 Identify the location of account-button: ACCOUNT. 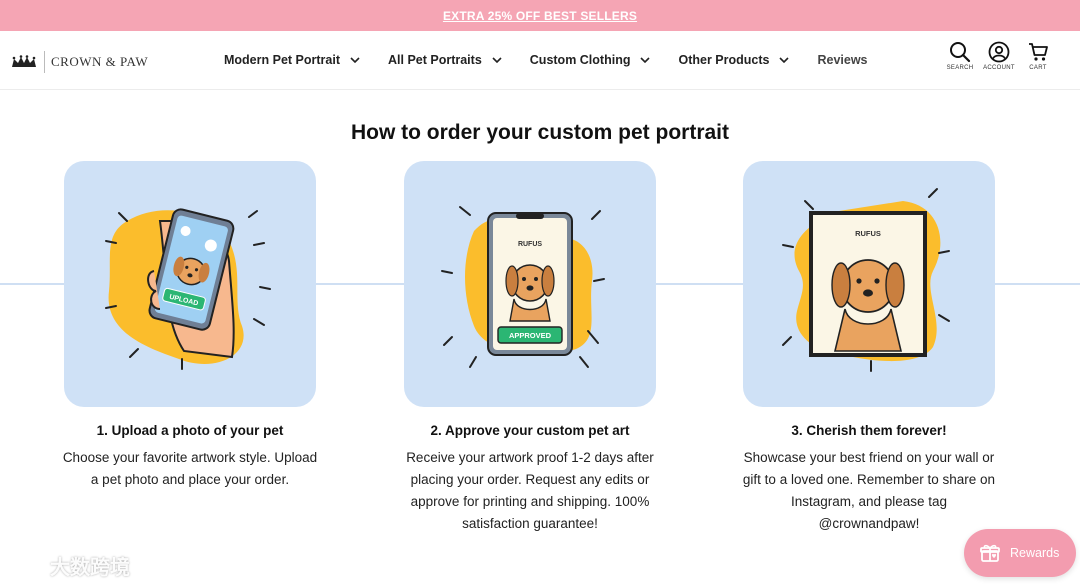
(999, 56).